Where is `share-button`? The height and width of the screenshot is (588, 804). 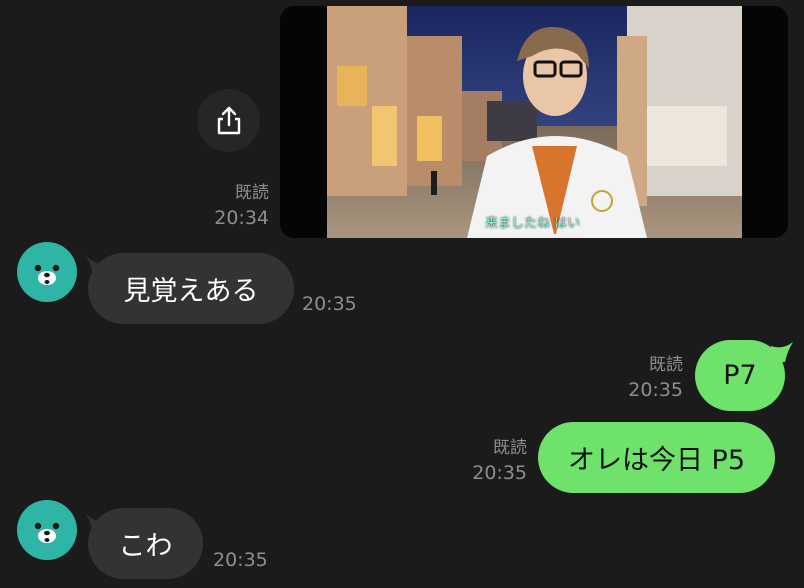 share-button is located at coordinates (228, 120).